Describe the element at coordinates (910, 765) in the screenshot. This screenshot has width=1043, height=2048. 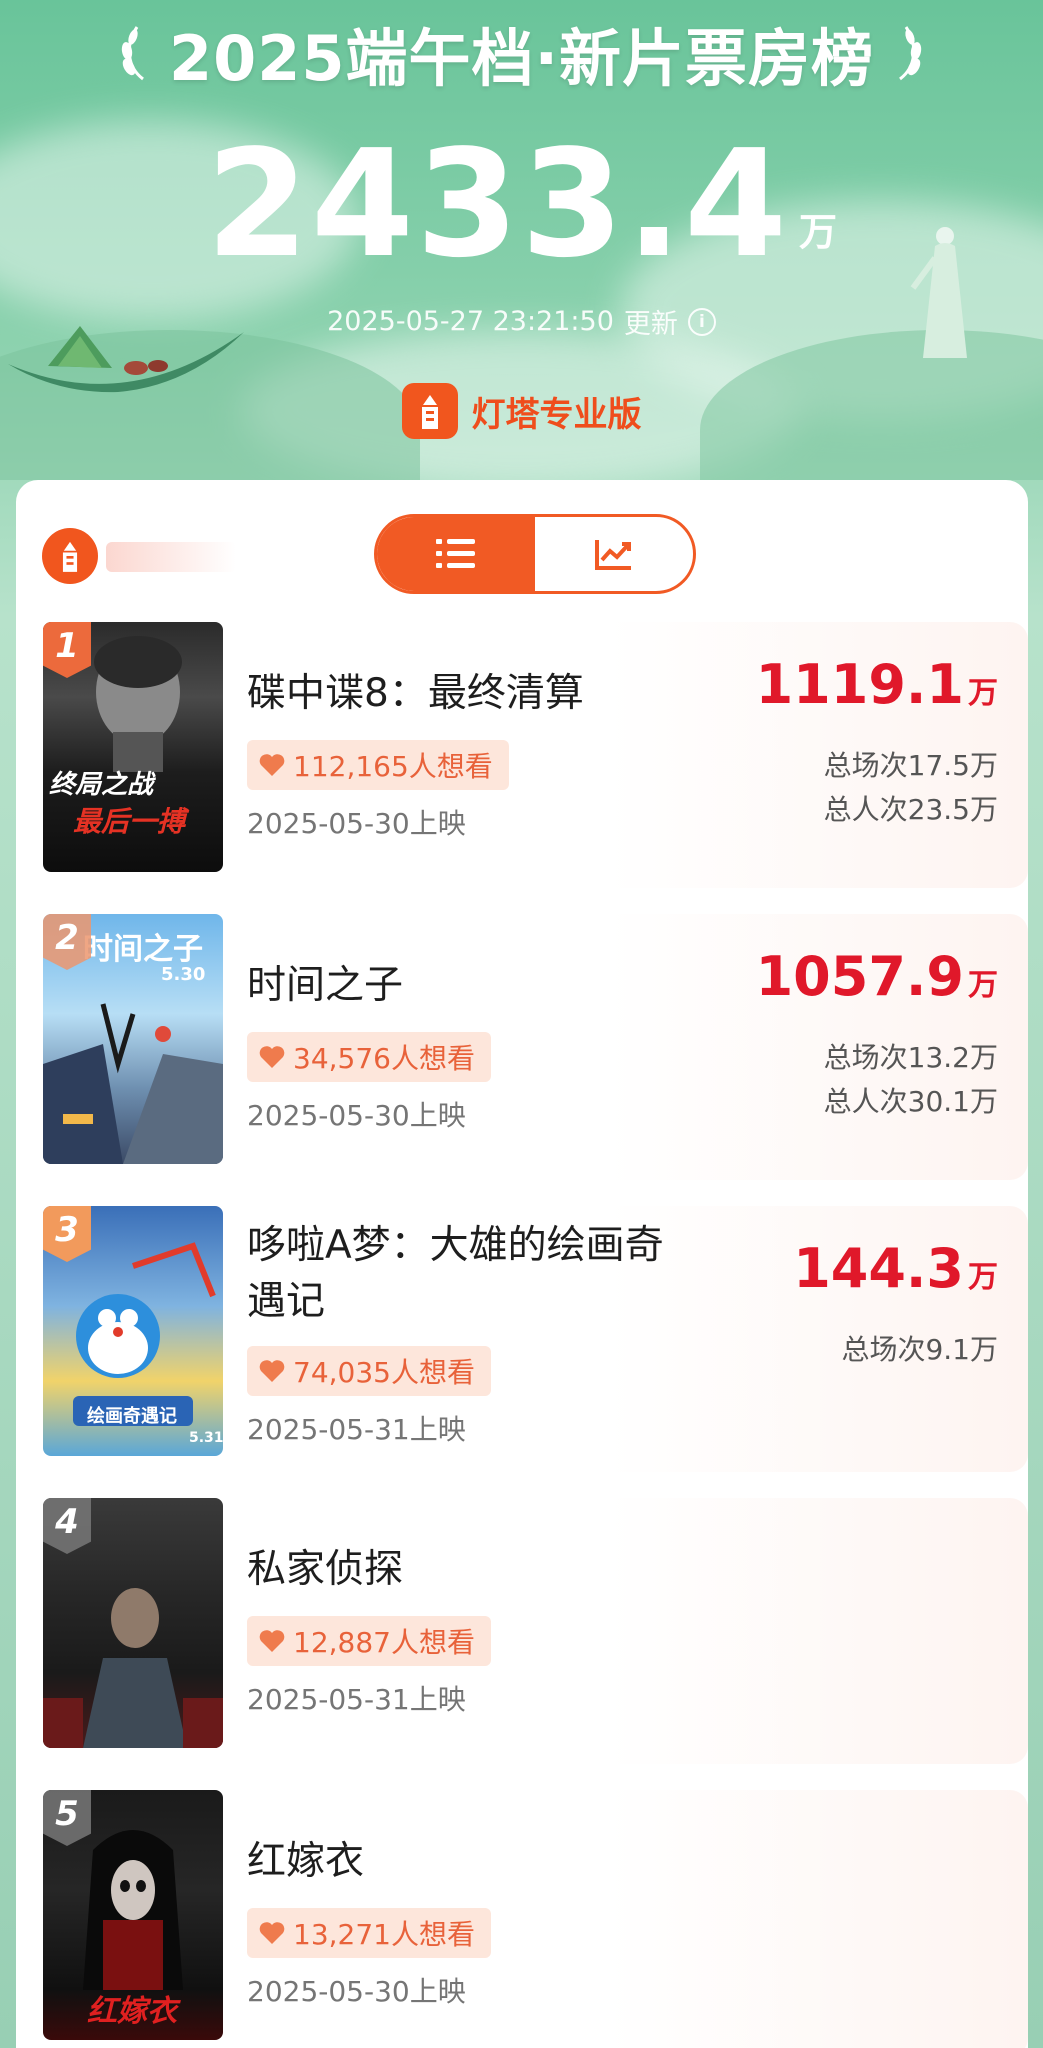
I see `total-sessions: 总场次17.5万` at that location.